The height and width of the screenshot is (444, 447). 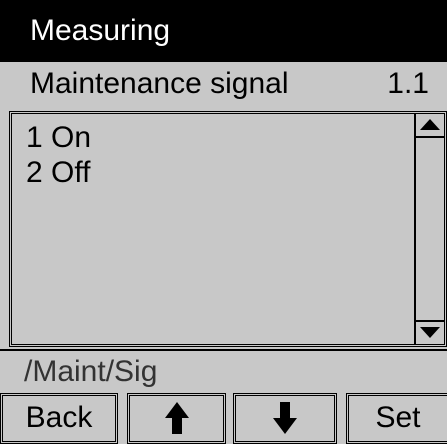 I want to click on scrollbar, so click(x=429, y=229).